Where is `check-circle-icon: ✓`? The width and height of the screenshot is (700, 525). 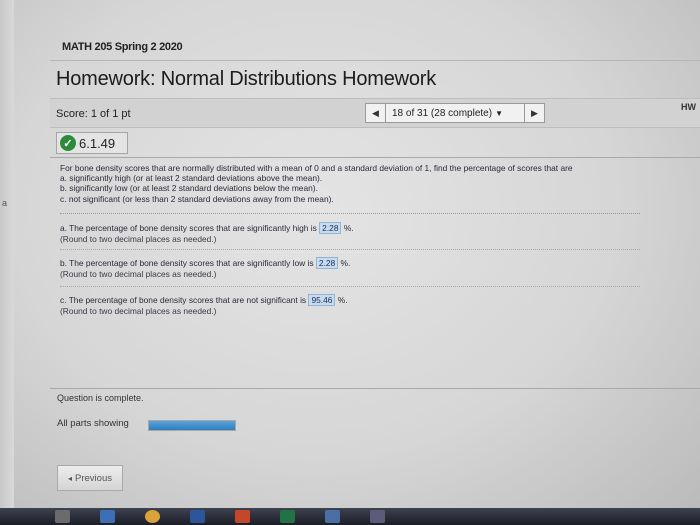 check-circle-icon: ✓ is located at coordinates (68, 143).